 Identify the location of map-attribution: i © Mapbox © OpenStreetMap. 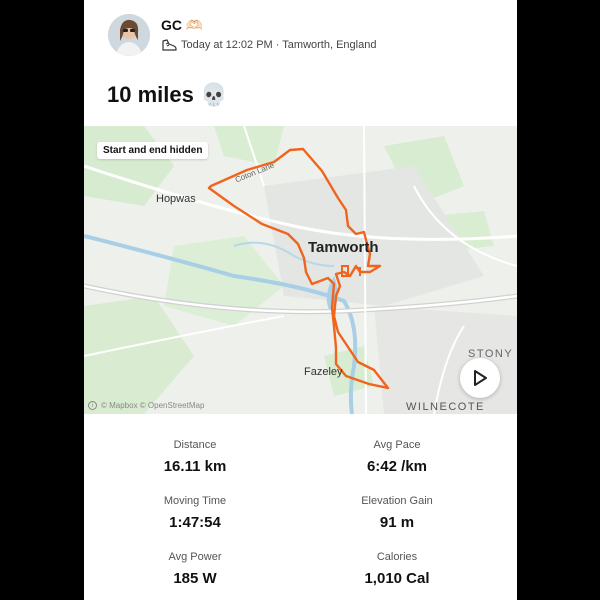
(146, 405).